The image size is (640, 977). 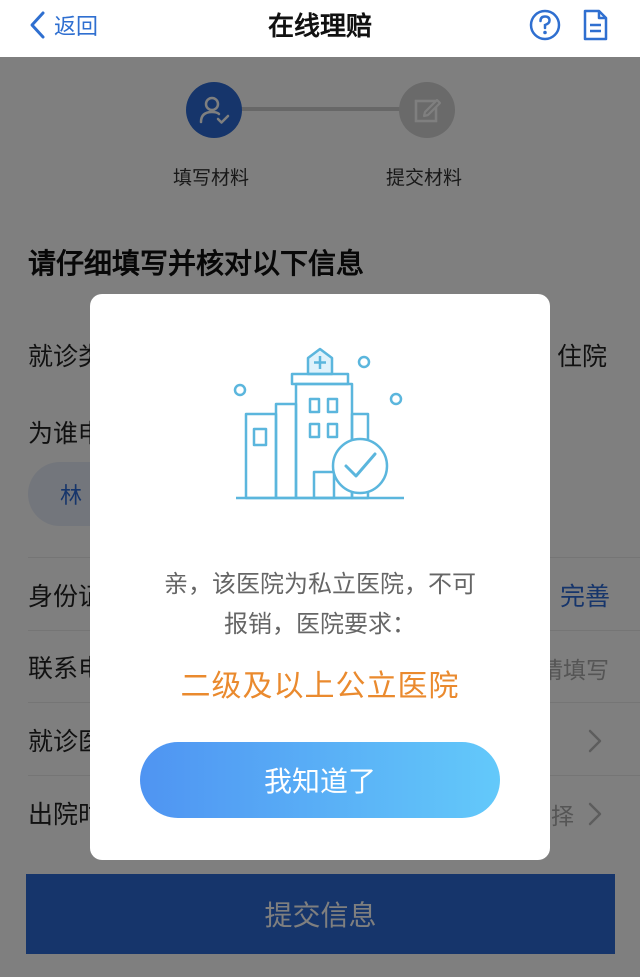 What do you see at coordinates (595, 25) in the screenshot?
I see `document-icon` at bounding box center [595, 25].